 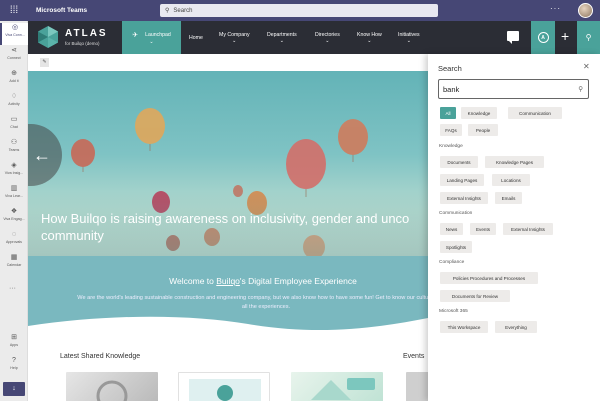 What do you see at coordinates (14, 188) in the screenshot?
I see `learning-icon: ▥` at bounding box center [14, 188].